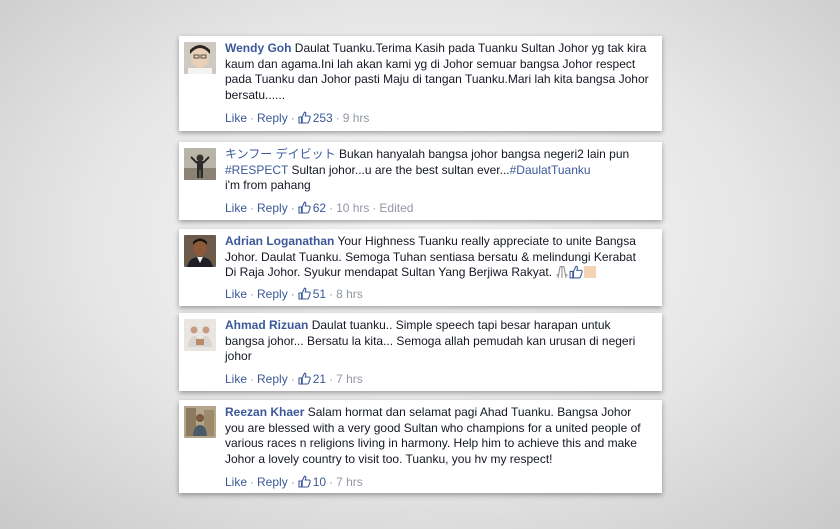 This screenshot has height=529, width=840. I want to click on like-count: 21, so click(319, 379).